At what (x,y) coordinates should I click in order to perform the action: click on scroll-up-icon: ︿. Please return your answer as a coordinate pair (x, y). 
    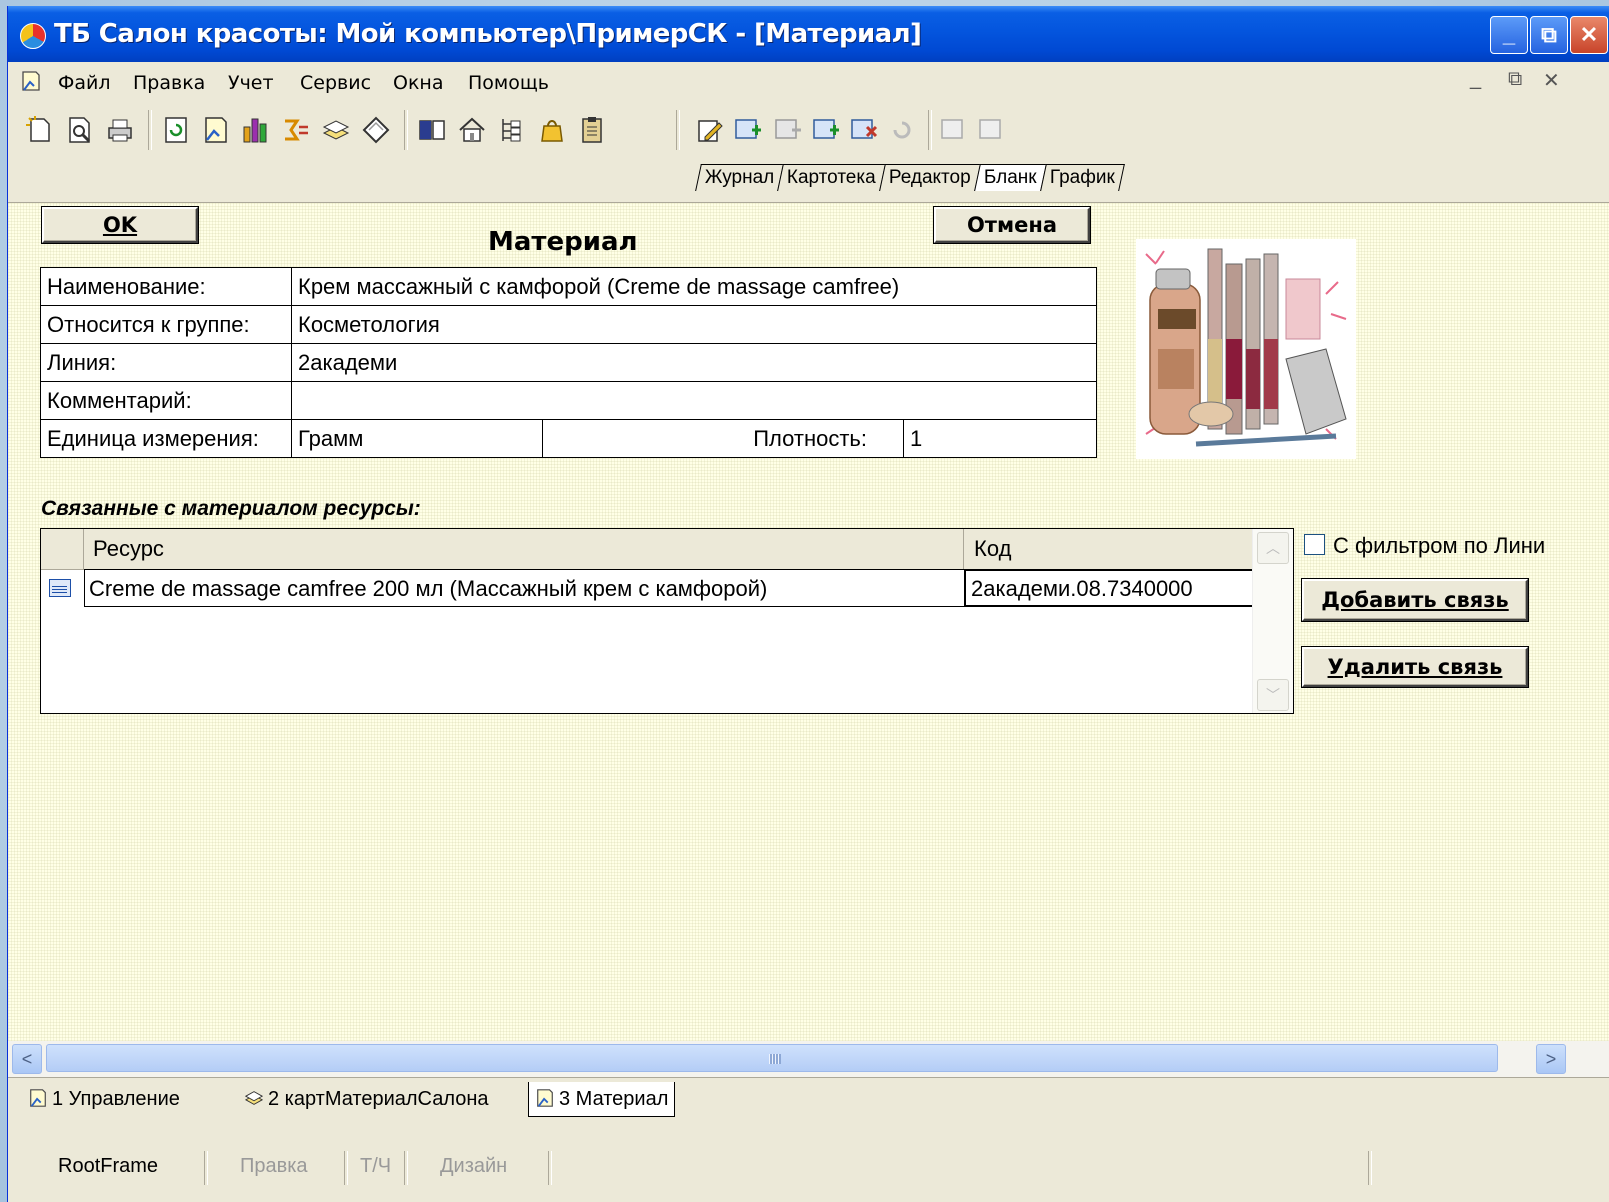
    Looking at the image, I should click on (1273, 548).